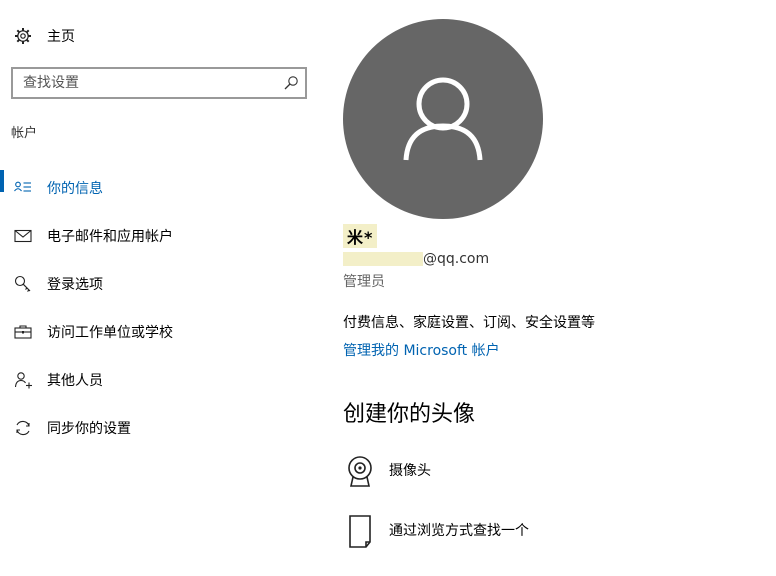  I want to click on person-icon, so click(443, 119).